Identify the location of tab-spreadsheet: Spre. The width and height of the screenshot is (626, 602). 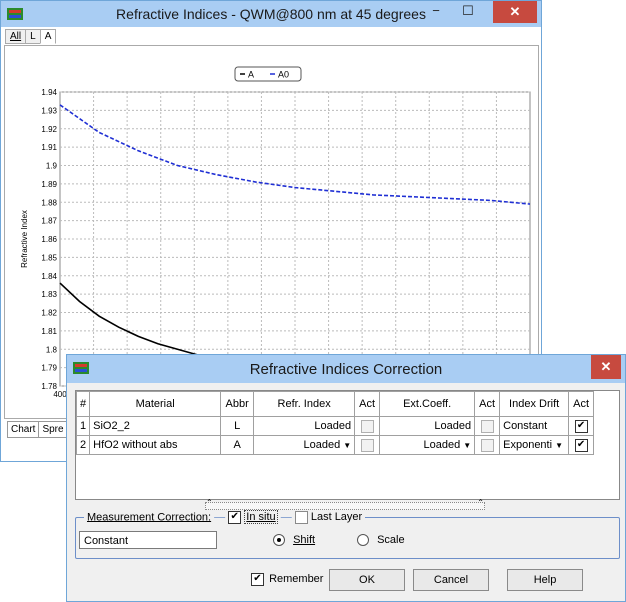
(53, 429).